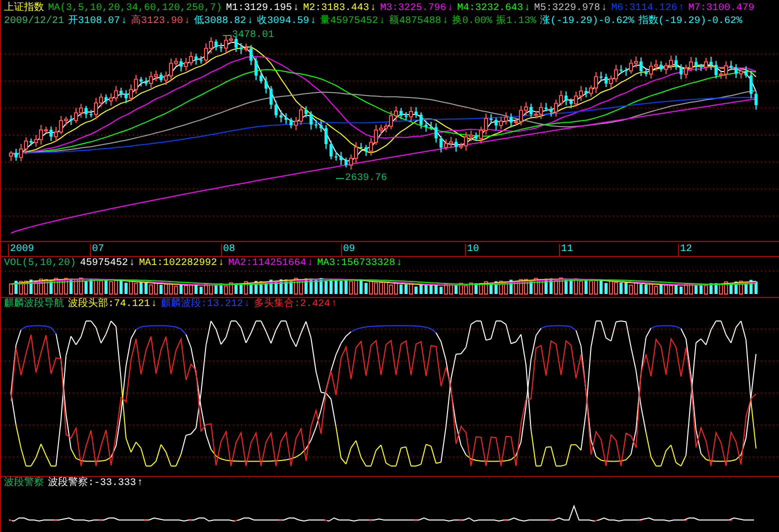 This screenshot has width=779, height=532. Describe the element at coordinates (267, 264) in the screenshot. I see `volume-value: MA2:114251664` at that location.